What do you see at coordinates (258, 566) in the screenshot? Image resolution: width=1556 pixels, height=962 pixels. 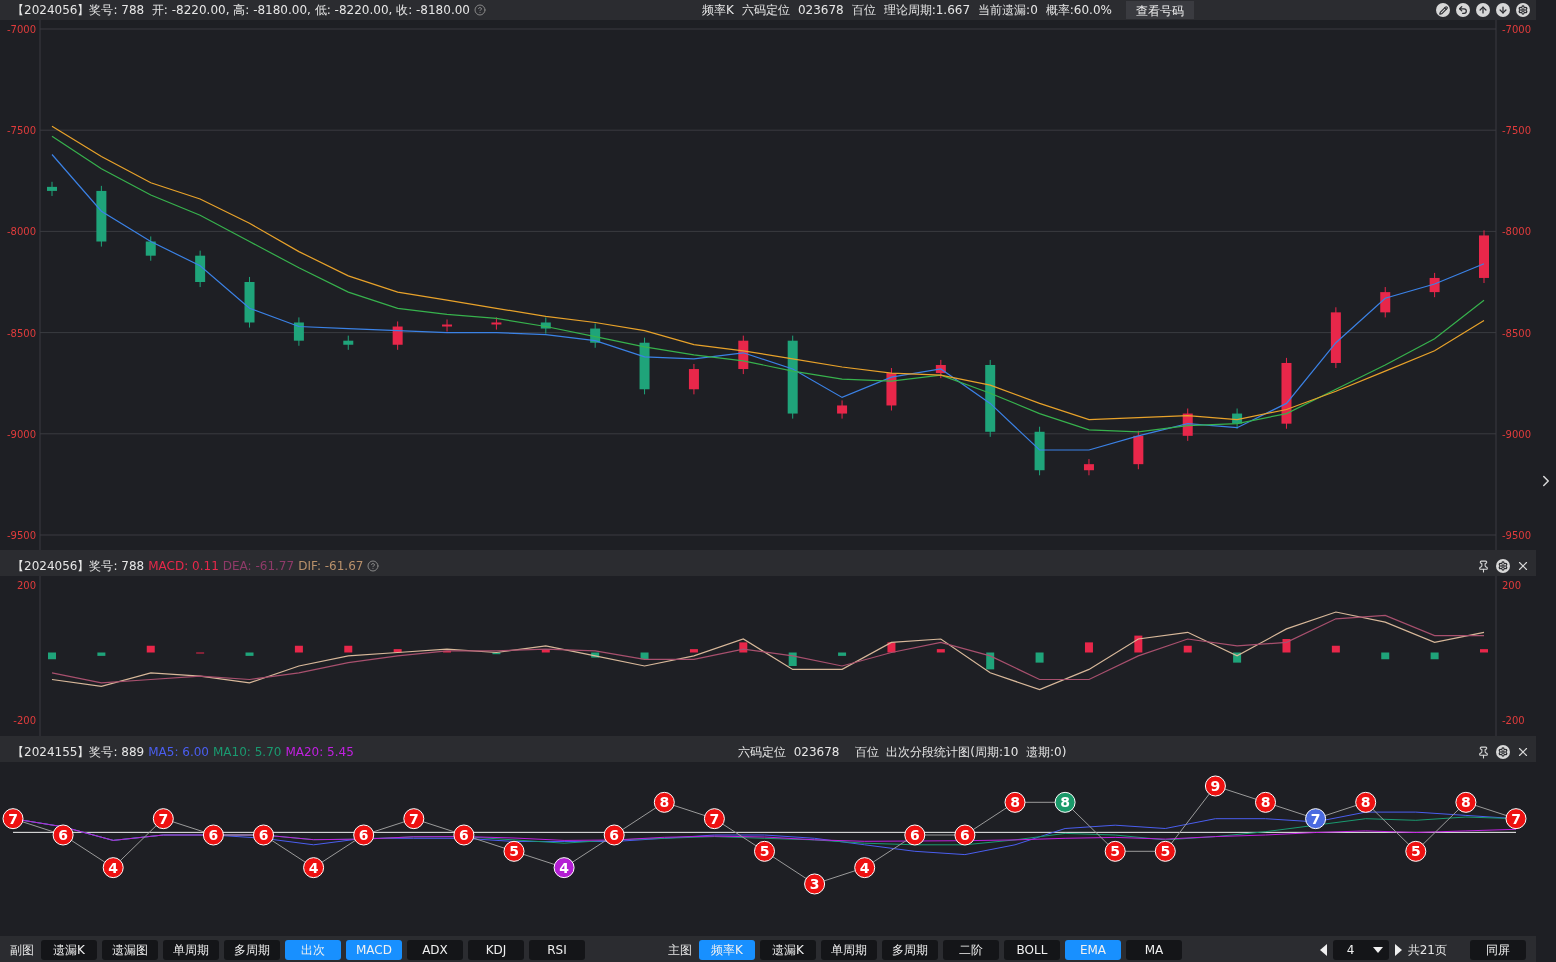 I see `indicator-value: DEA: -61.77` at bounding box center [258, 566].